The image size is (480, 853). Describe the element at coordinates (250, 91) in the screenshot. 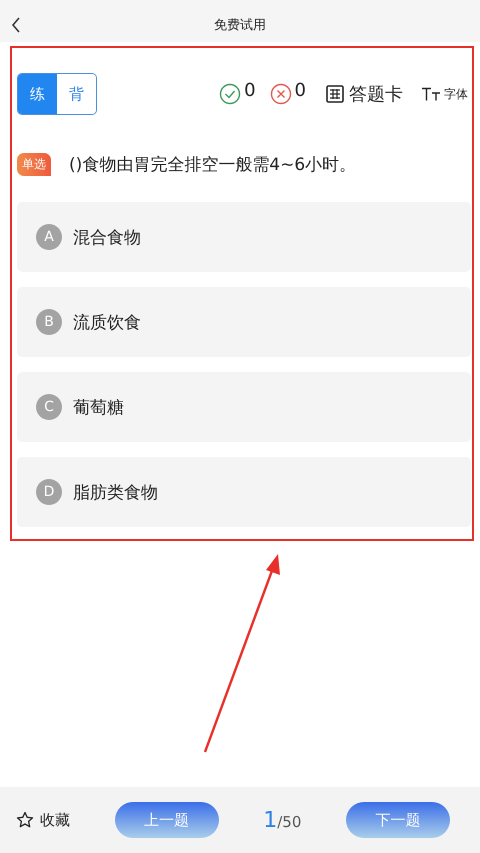

I see `correct-count: 0` at that location.